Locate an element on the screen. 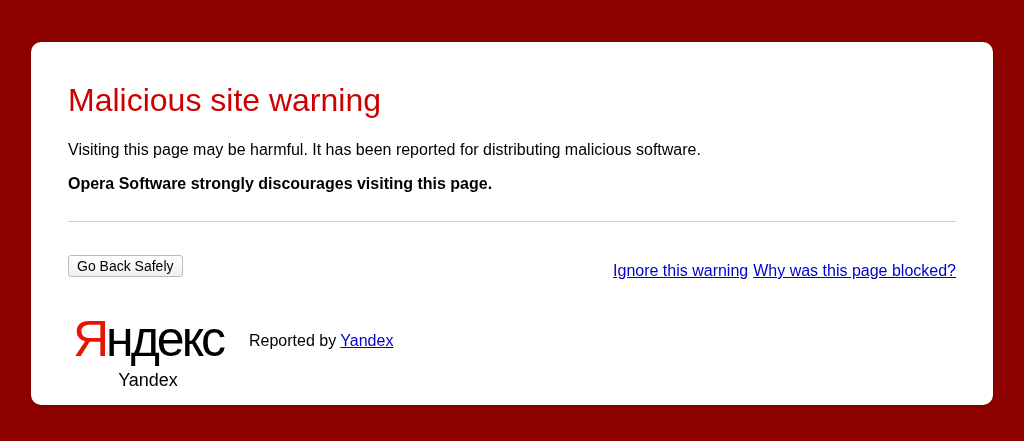  go-back-button: Go Back Safely is located at coordinates (125, 266).